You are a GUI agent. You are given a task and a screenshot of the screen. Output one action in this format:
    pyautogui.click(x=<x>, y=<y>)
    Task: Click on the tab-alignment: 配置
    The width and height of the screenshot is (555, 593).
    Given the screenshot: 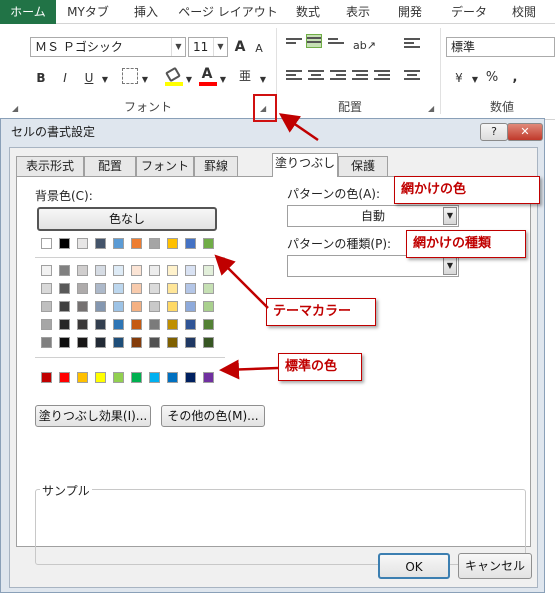 What is the action you would take?
    pyautogui.click(x=110, y=166)
    